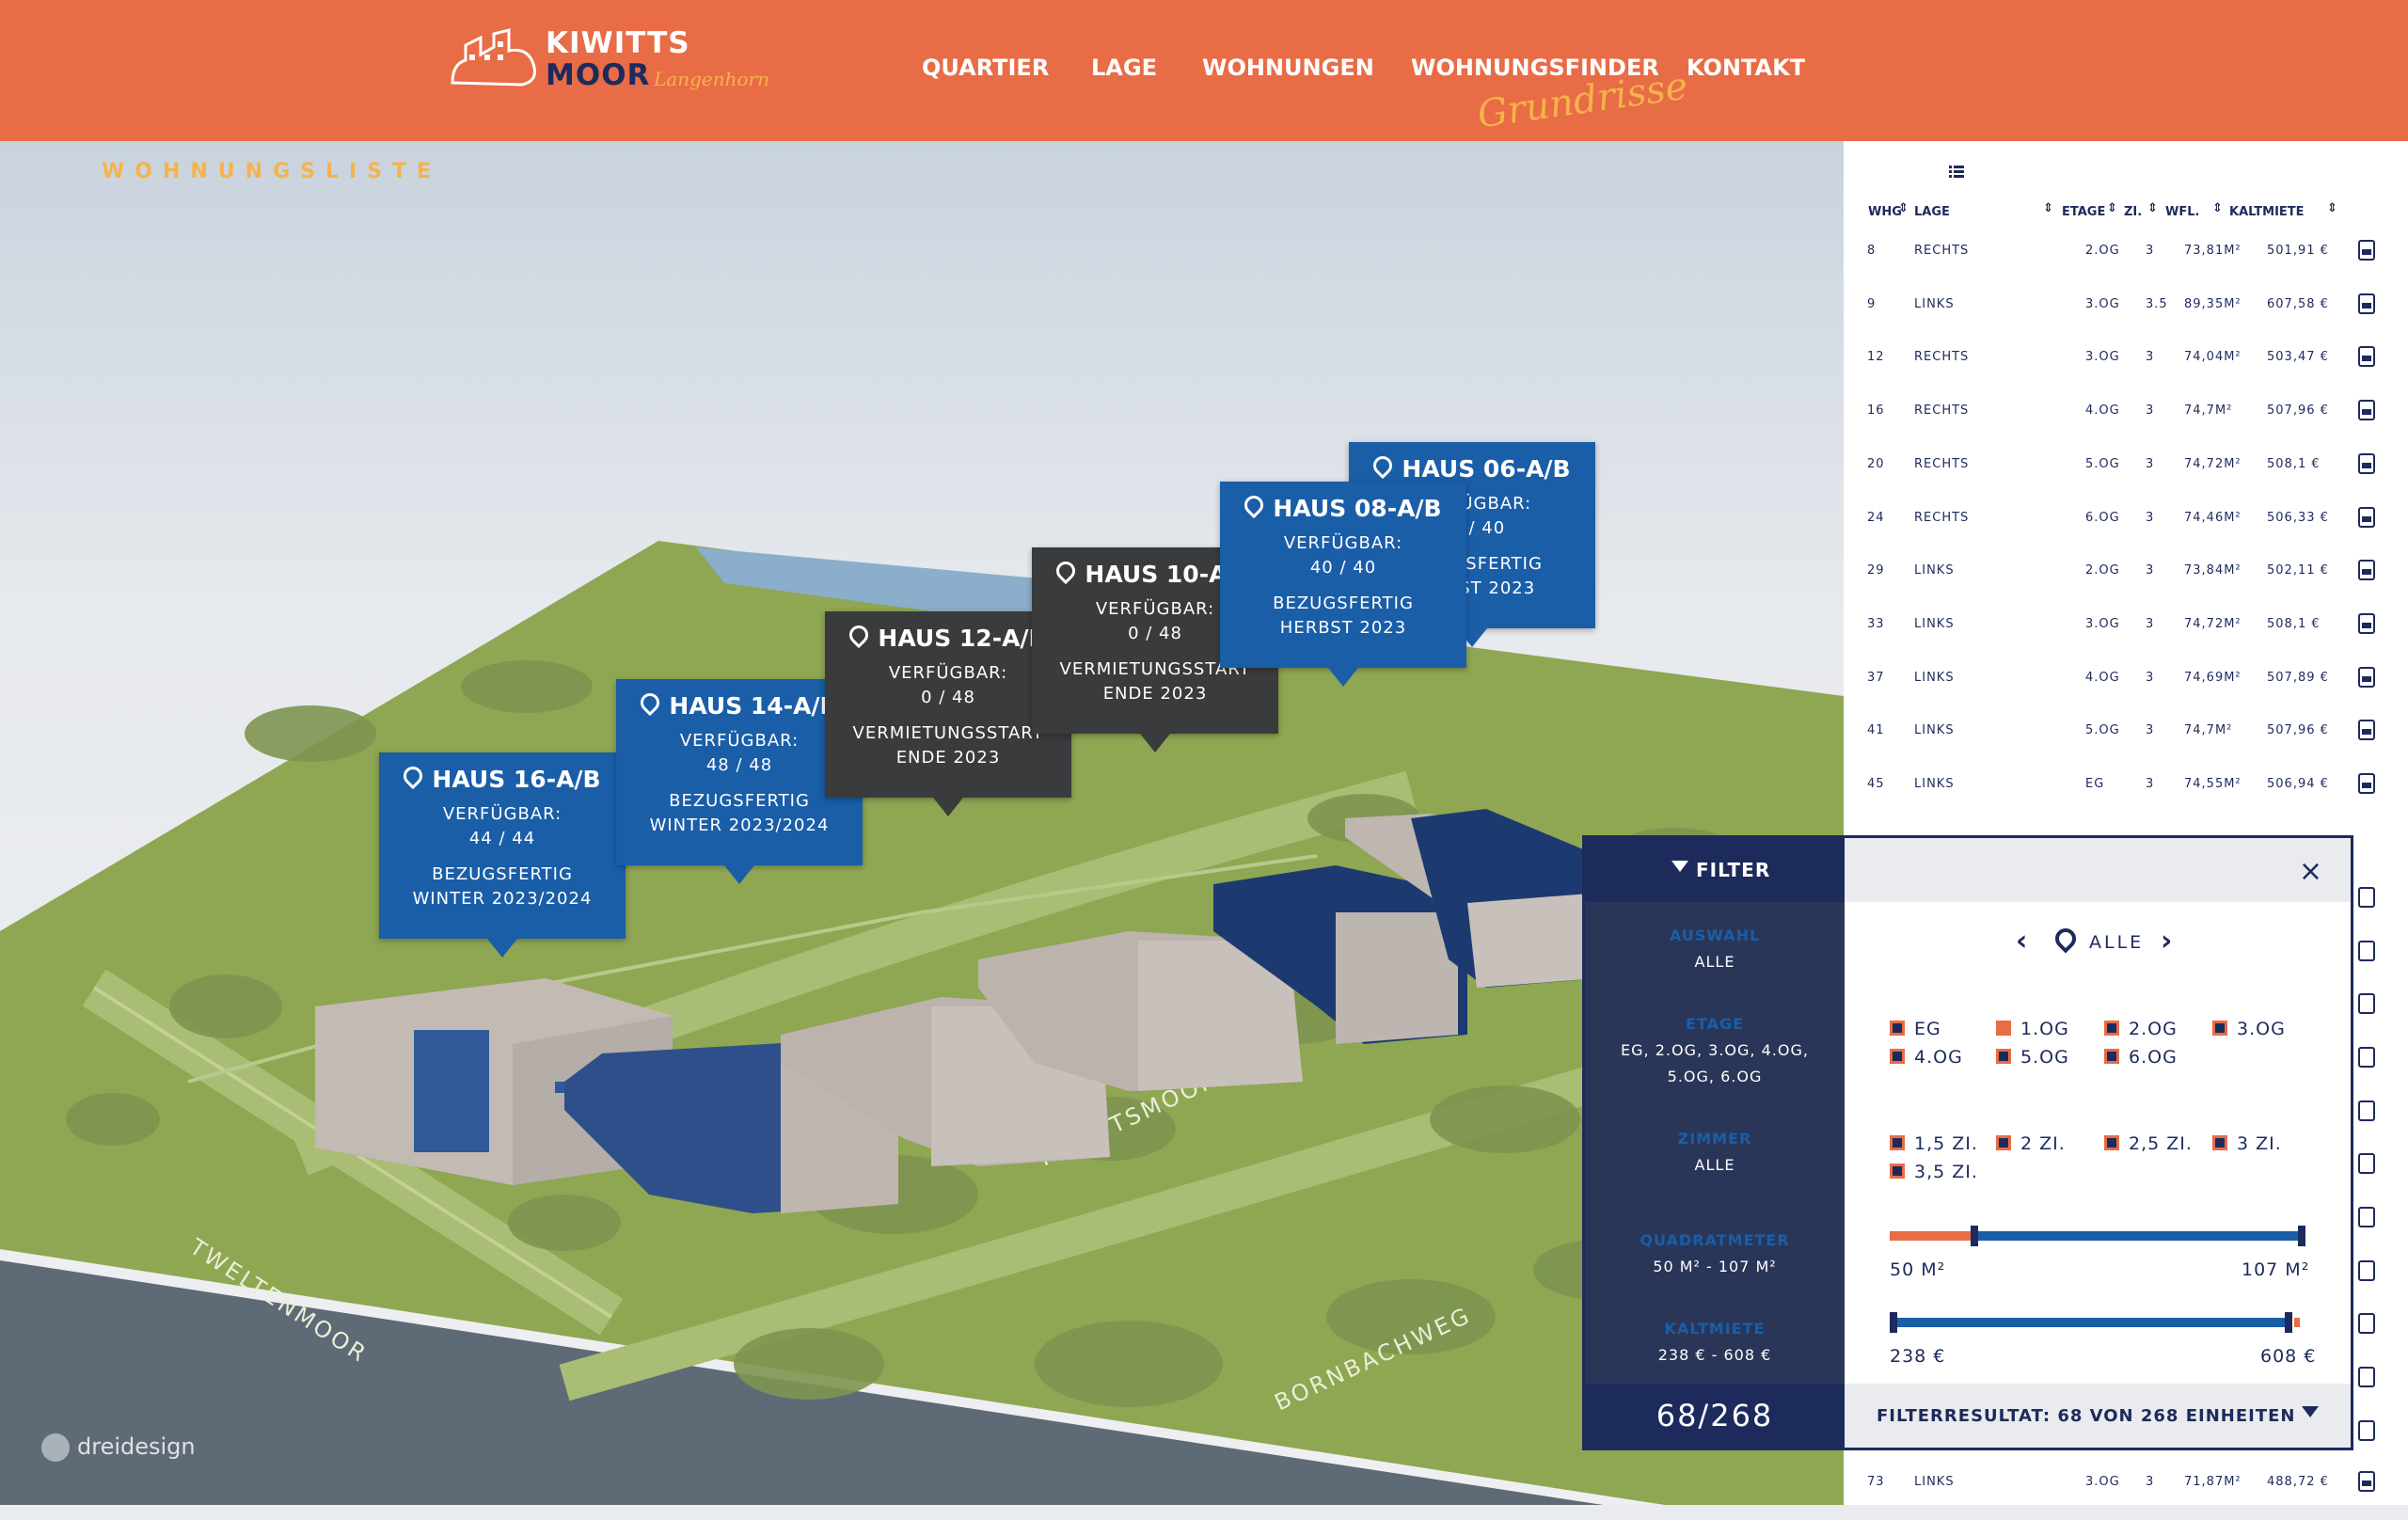 Image resolution: width=2408 pixels, height=1520 pixels. I want to click on table-row: 24 RECHTS 6.OG 3 74,46M² 506,33 €, so click(2131, 529).